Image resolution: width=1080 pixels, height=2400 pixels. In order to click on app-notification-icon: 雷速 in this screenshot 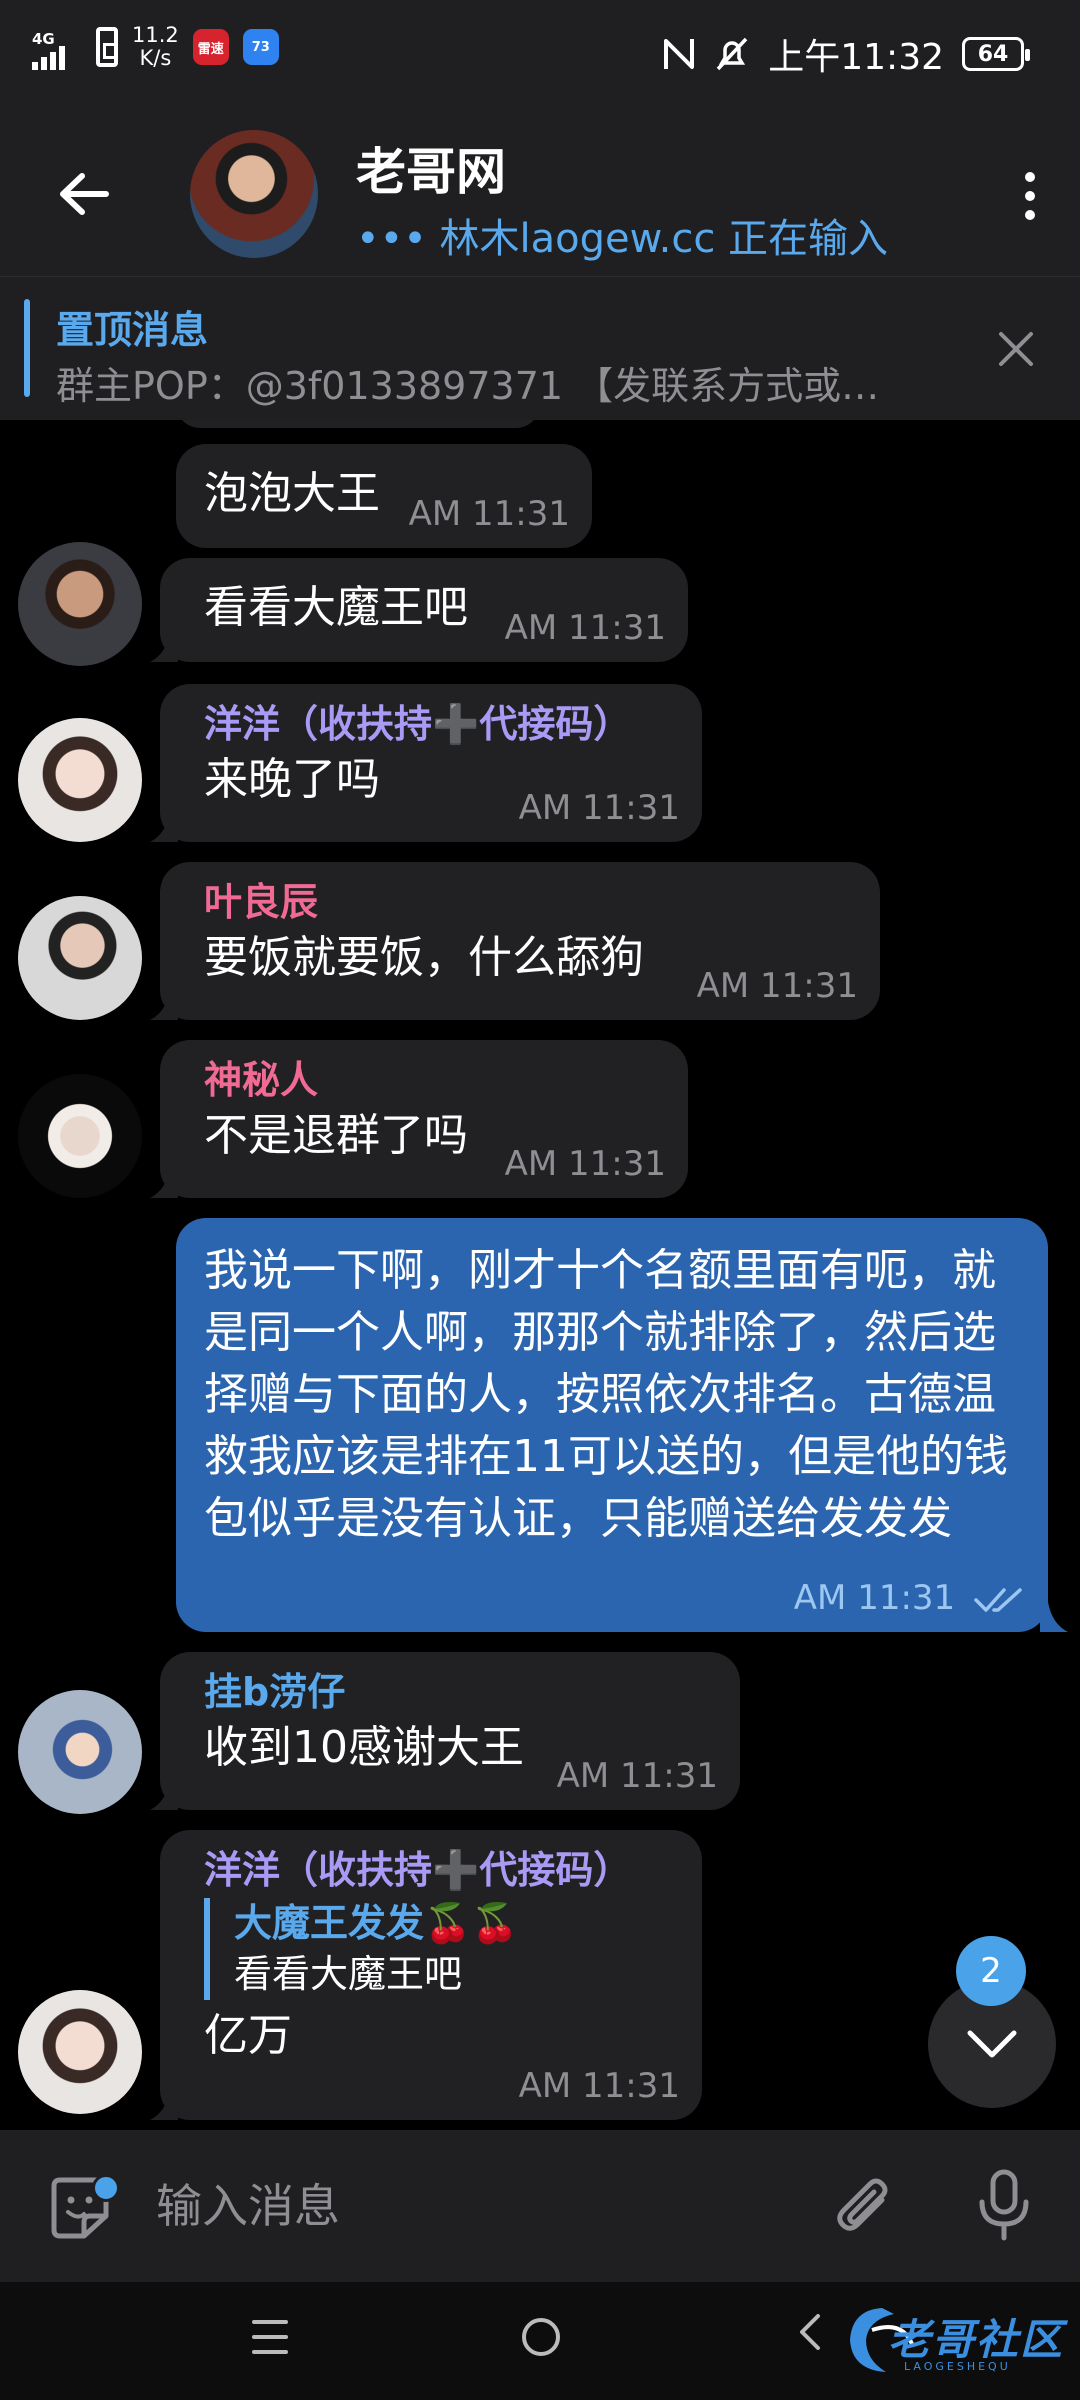, I will do `click(210, 47)`.